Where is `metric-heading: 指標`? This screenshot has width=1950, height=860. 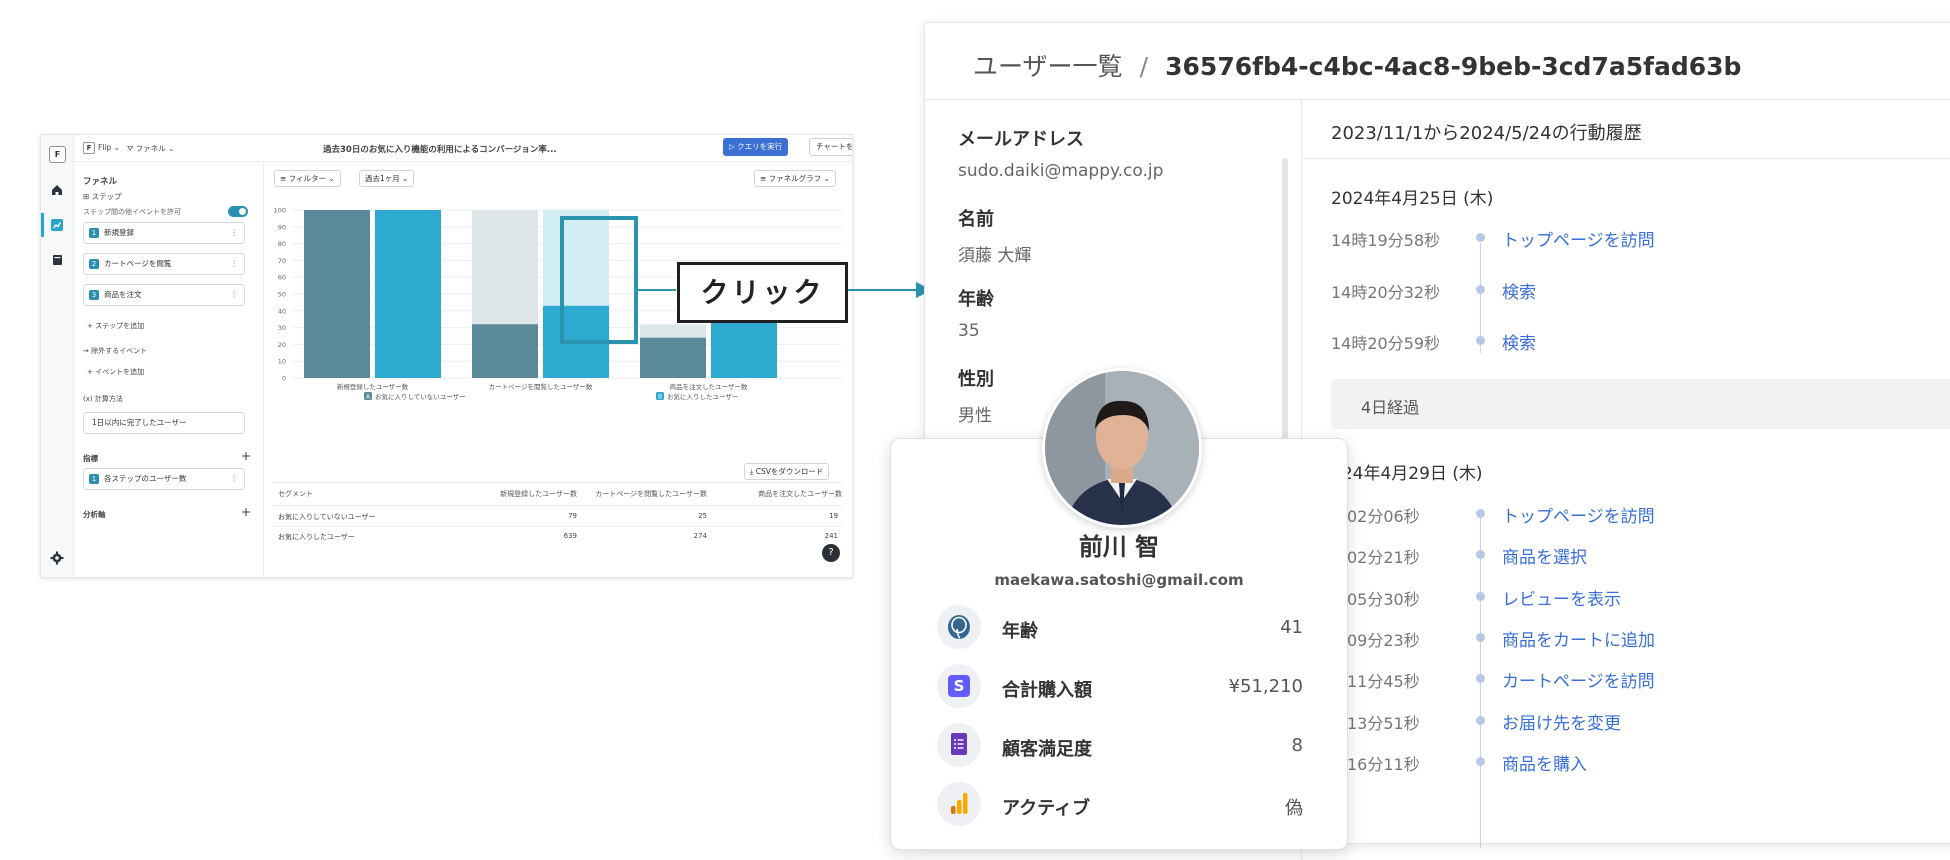
metric-heading: 指標 is located at coordinates (90, 458).